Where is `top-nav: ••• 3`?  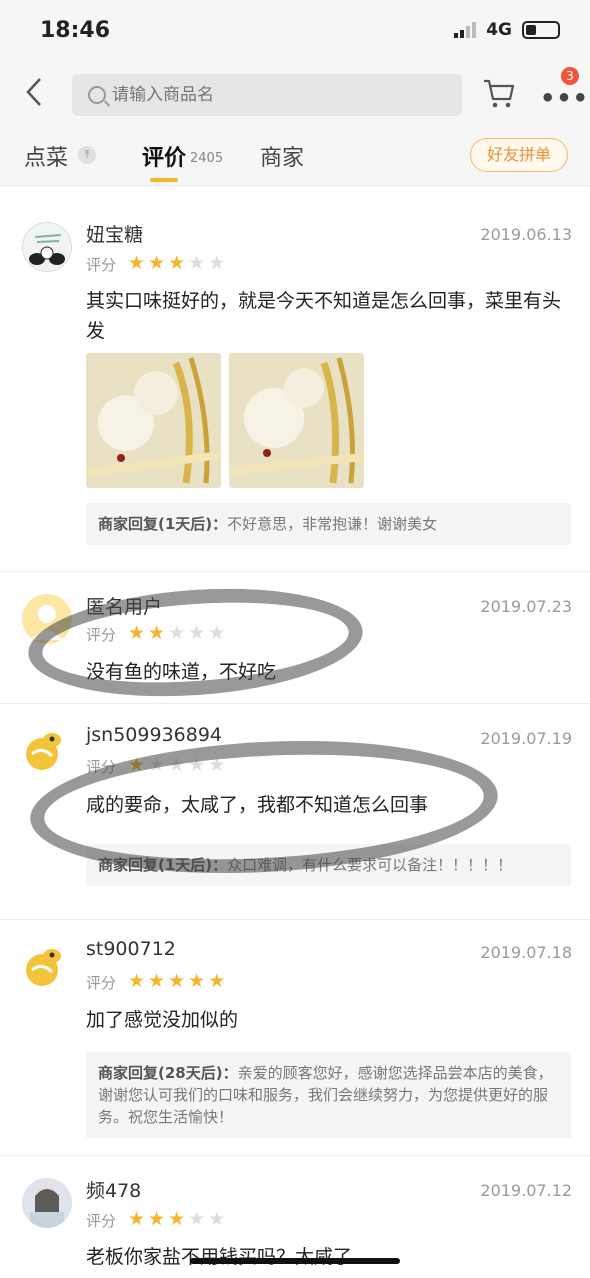 top-nav: ••• 3 is located at coordinates (295, 94).